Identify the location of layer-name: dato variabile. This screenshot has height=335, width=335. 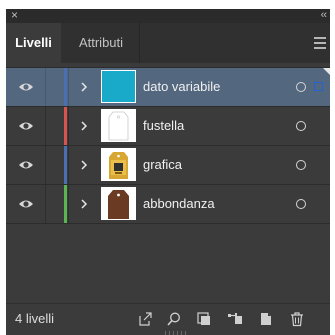
(181, 87).